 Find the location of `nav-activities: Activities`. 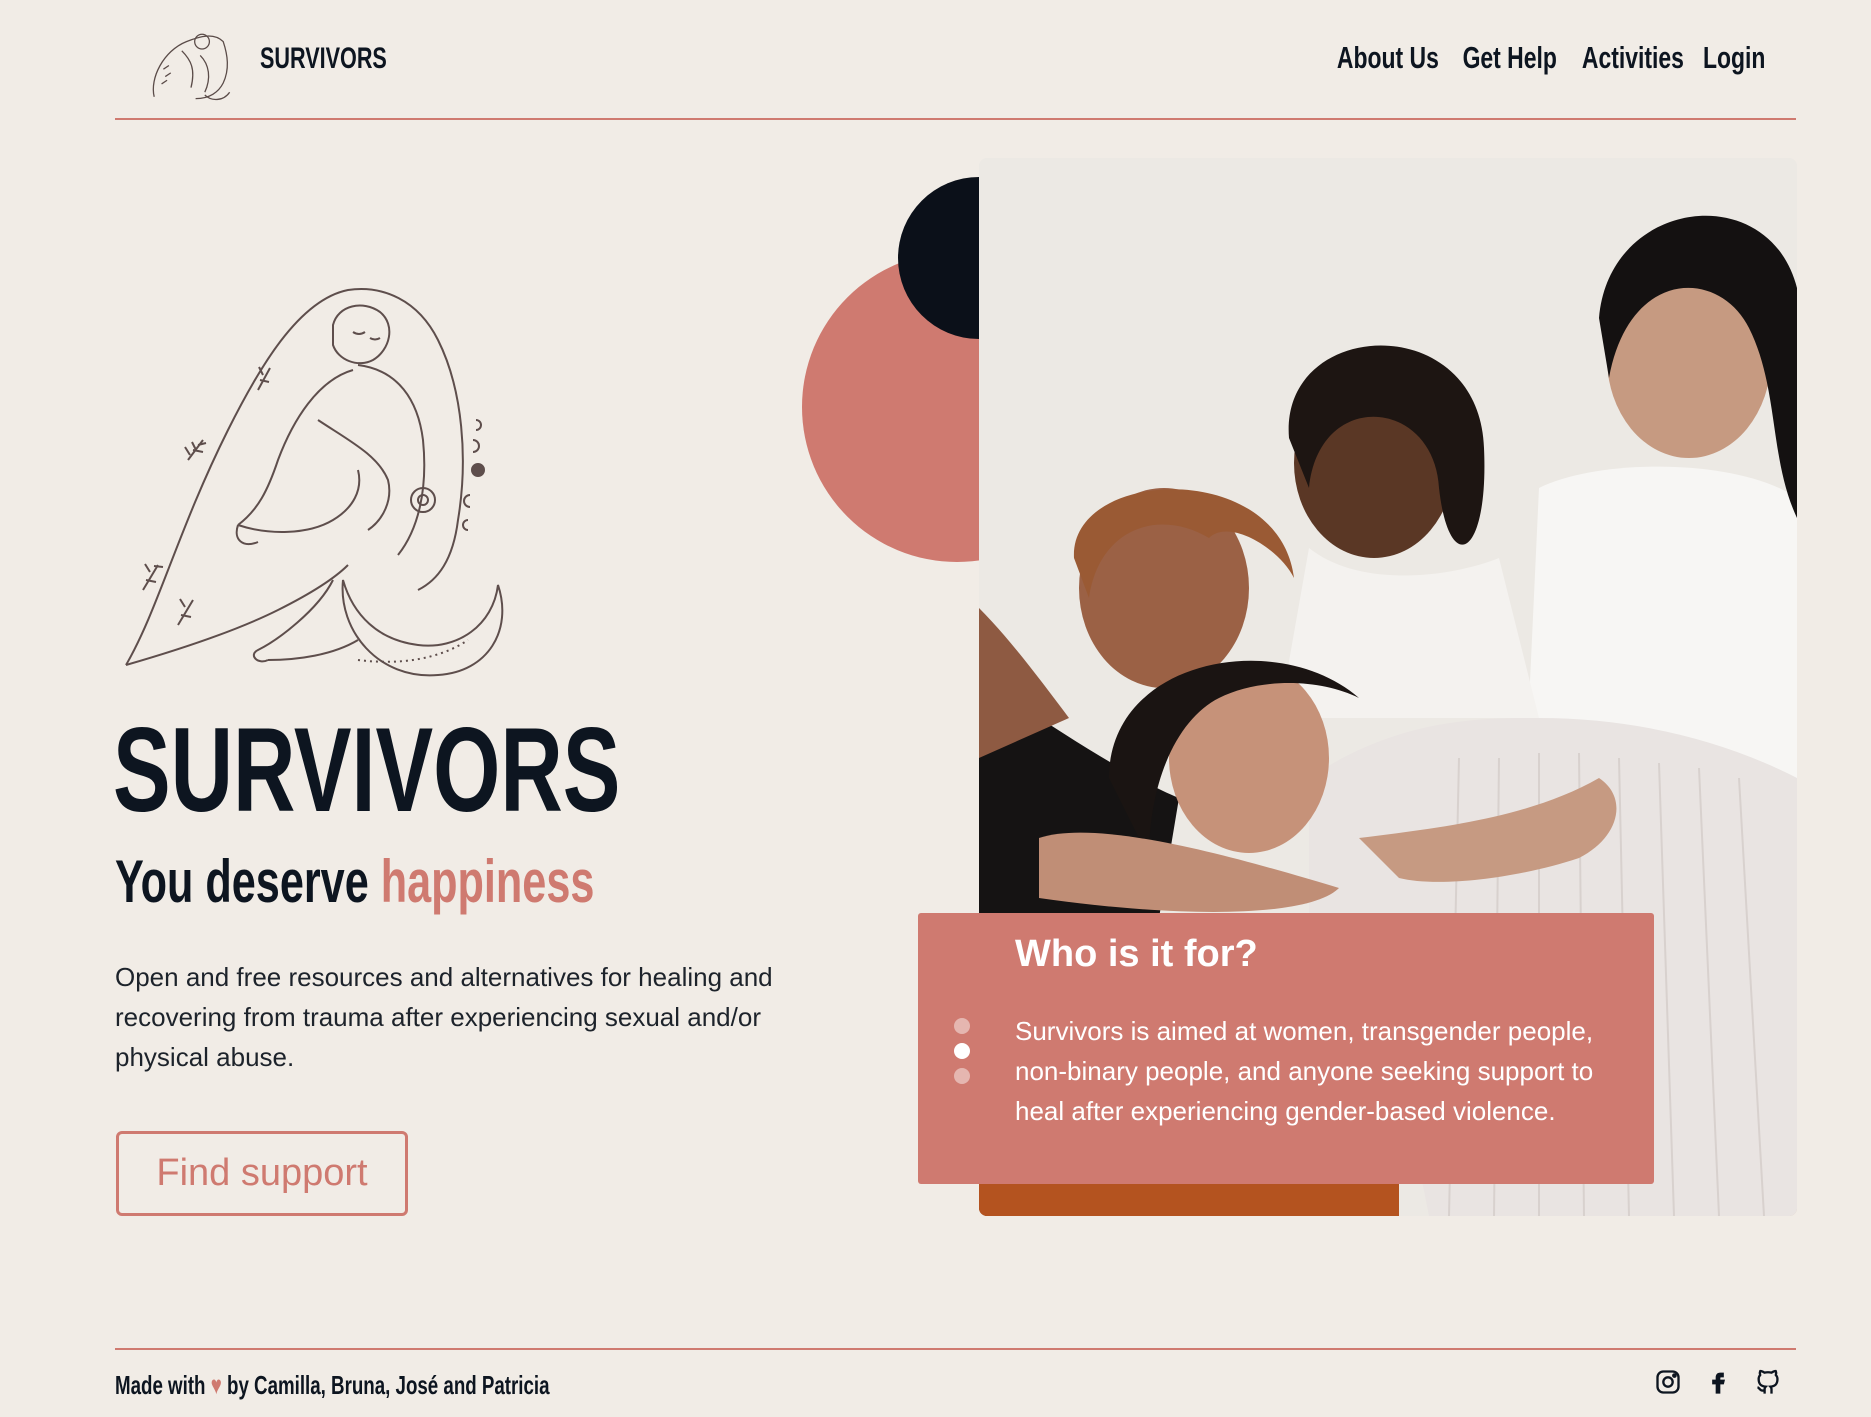

nav-activities: Activities is located at coordinates (1633, 58).